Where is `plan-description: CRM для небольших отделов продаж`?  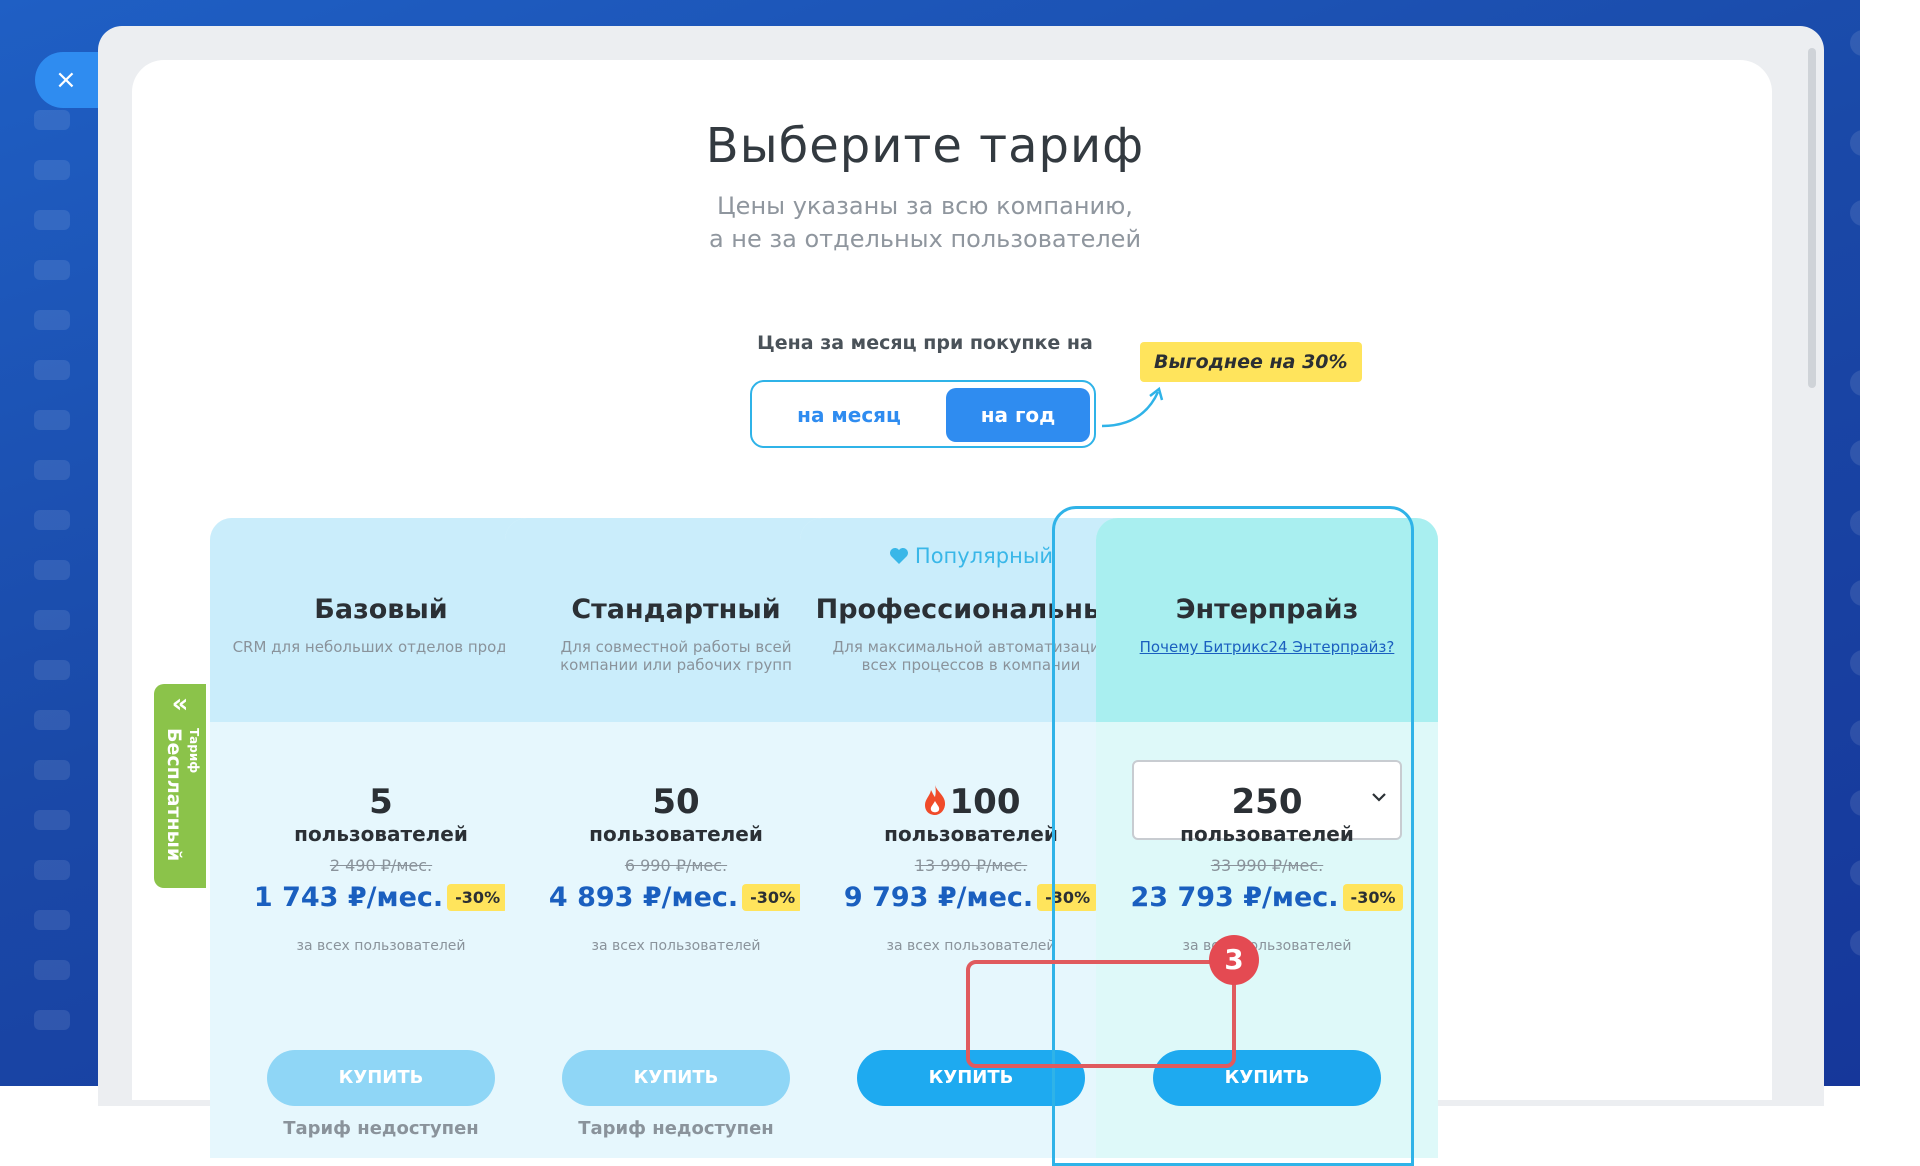
plan-description: CRM для небольших отделов продаж is located at coordinates (381, 647).